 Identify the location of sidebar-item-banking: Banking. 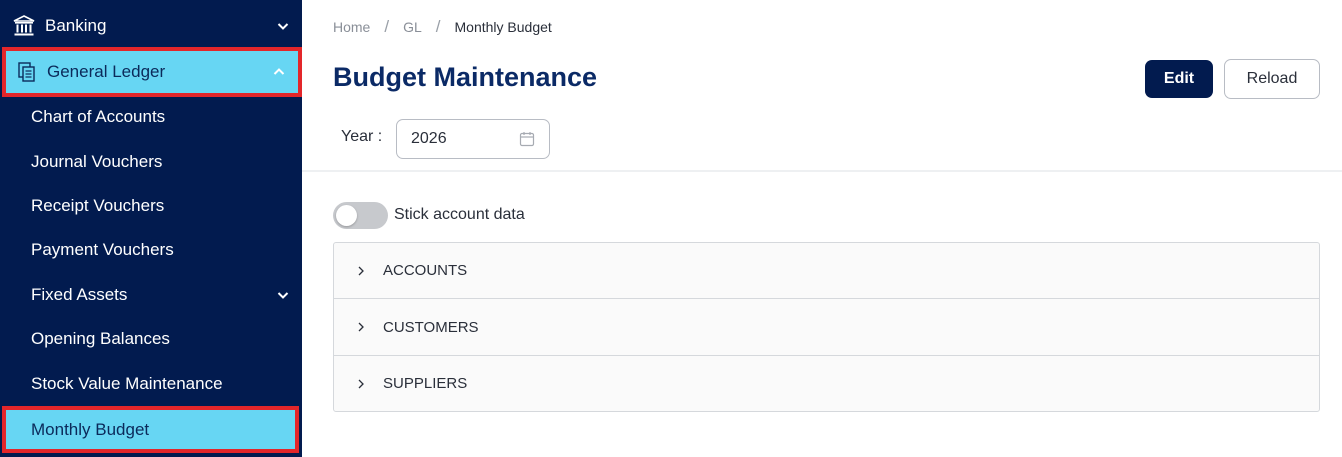
(151, 26).